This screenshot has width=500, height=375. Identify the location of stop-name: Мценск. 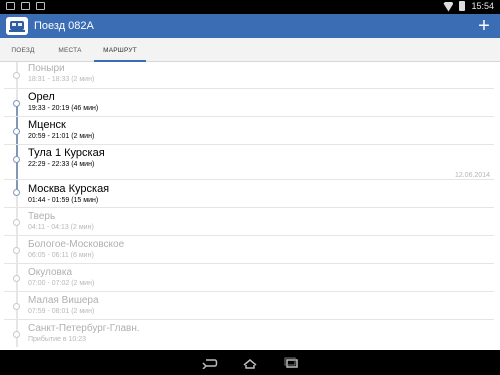
(47, 125).